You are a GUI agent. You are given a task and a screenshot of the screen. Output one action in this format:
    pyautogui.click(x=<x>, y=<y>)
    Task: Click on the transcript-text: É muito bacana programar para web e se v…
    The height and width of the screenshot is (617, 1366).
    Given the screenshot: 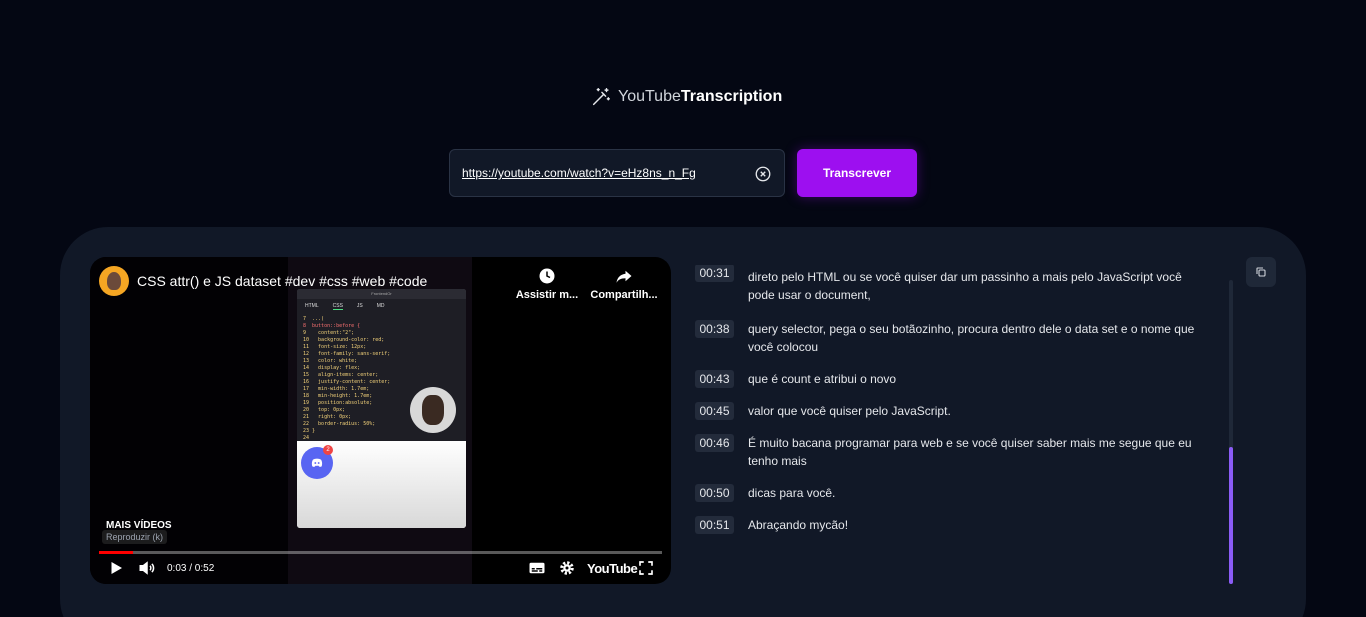 What is the action you would take?
    pyautogui.click(x=970, y=452)
    